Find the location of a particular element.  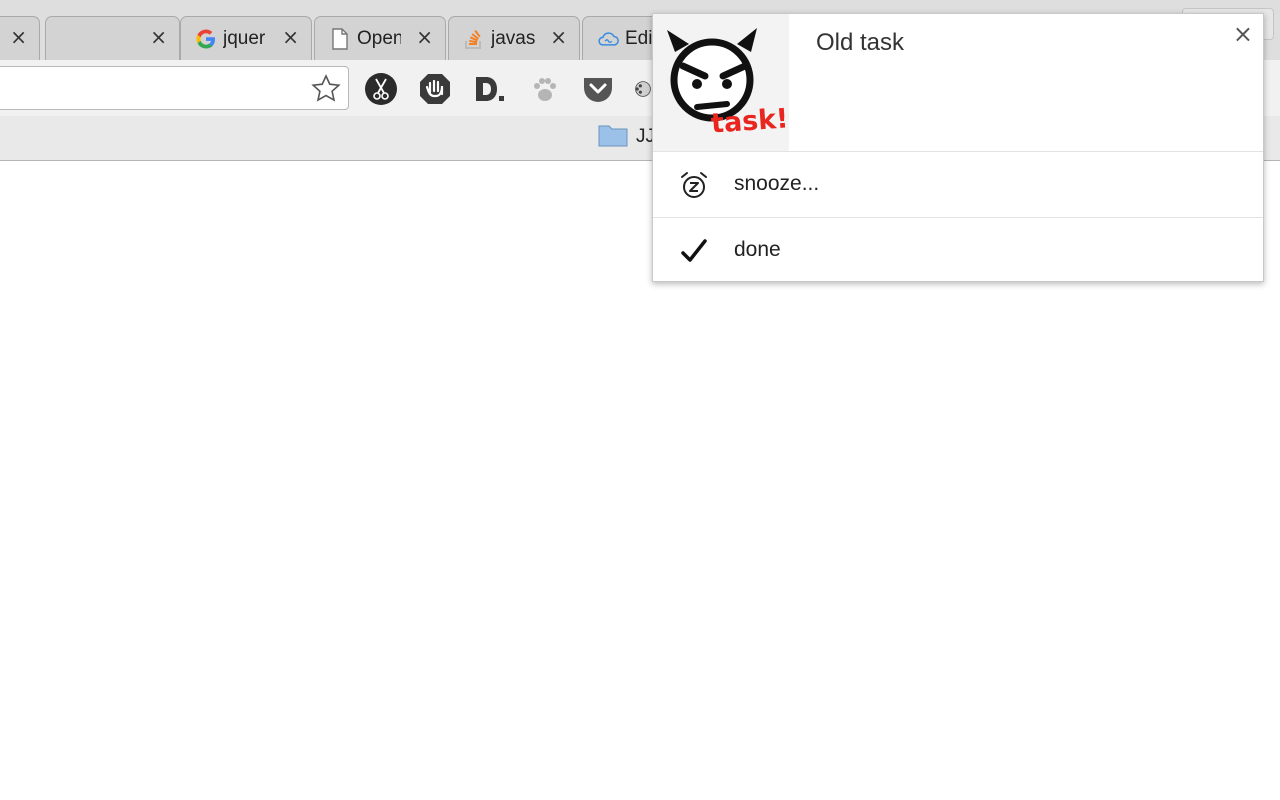

icon-logo-text: task! is located at coordinates (750, 121).